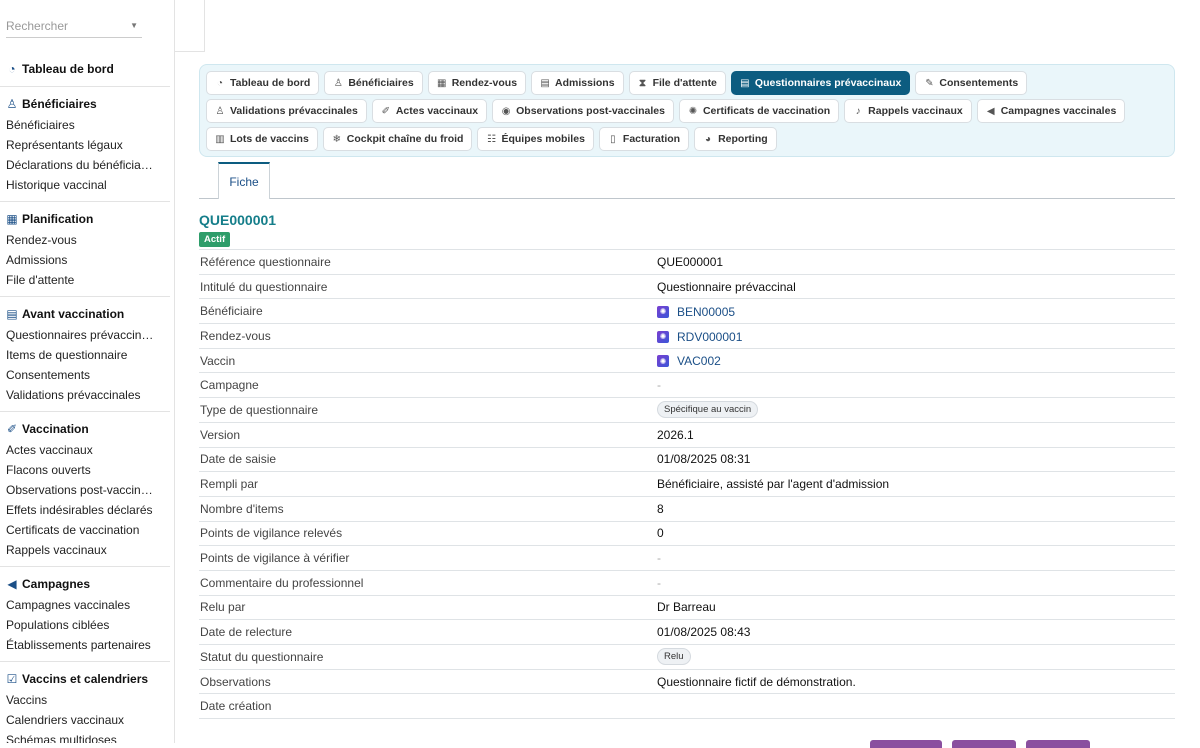  Describe the element at coordinates (915, 534) in the screenshot. I see `field-value: 0` at that location.